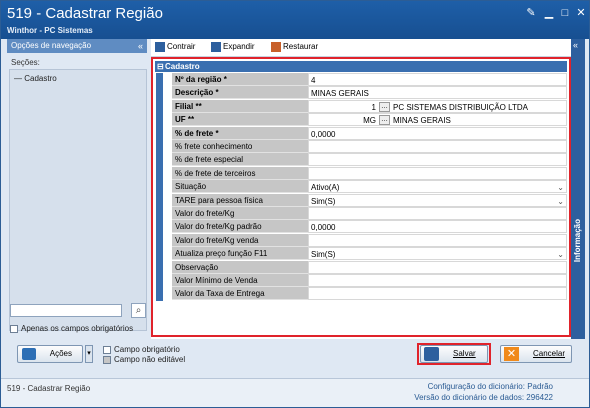  What do you see at coordinates (240, 160) in the screenshot?
I see `field-label: % de frete especial` at bounding box center [240, 160].